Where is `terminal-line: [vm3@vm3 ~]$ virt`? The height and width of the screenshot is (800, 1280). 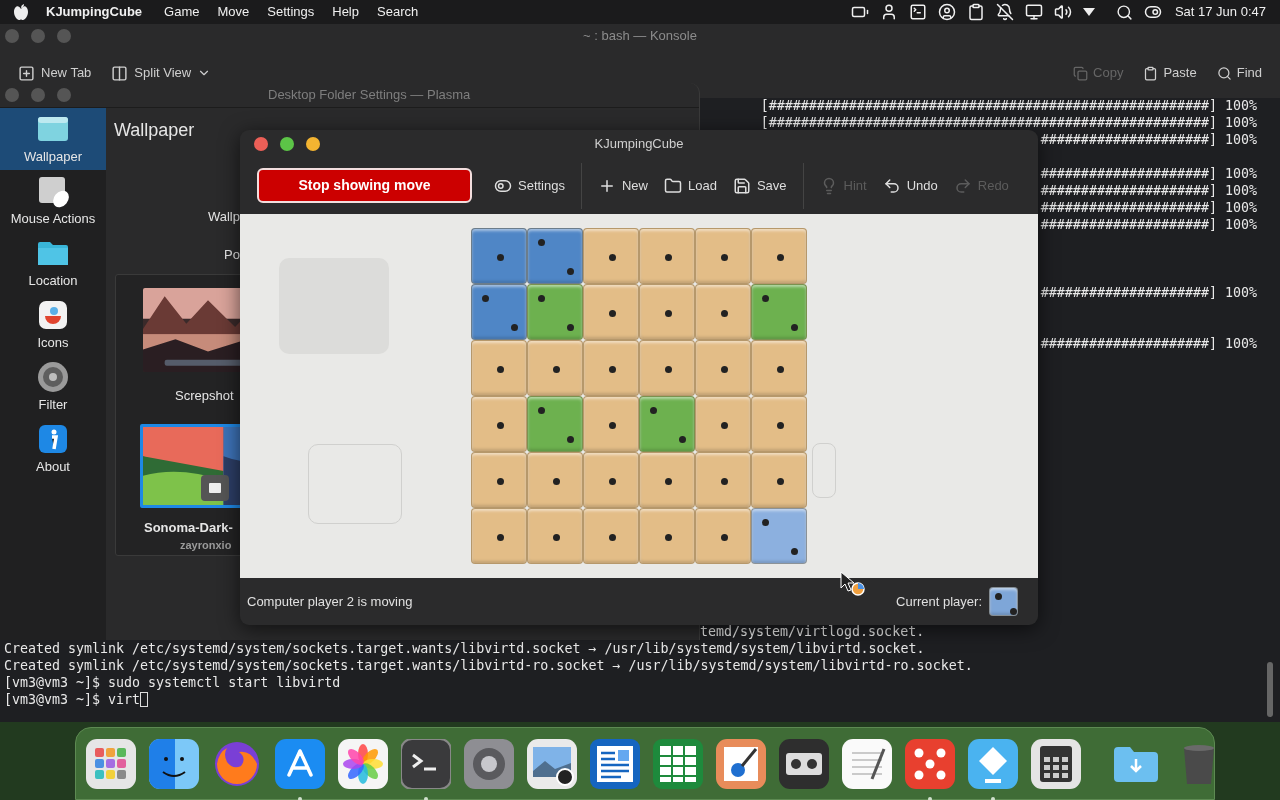 terminal-line: [vm3@vm3 ~]$ virt is located at coordinates (72, 699).